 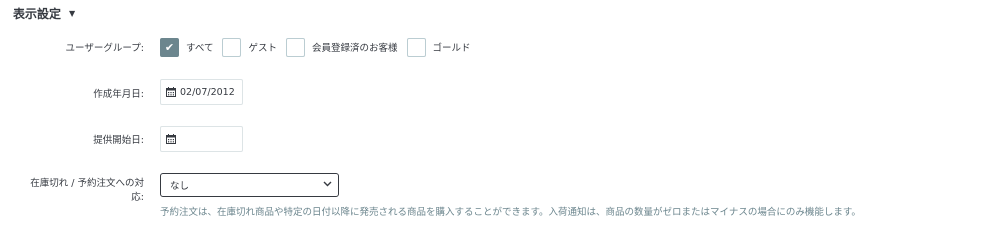 I want to click on created-date-value: 02/07/2012, so click(x=207, y=92).